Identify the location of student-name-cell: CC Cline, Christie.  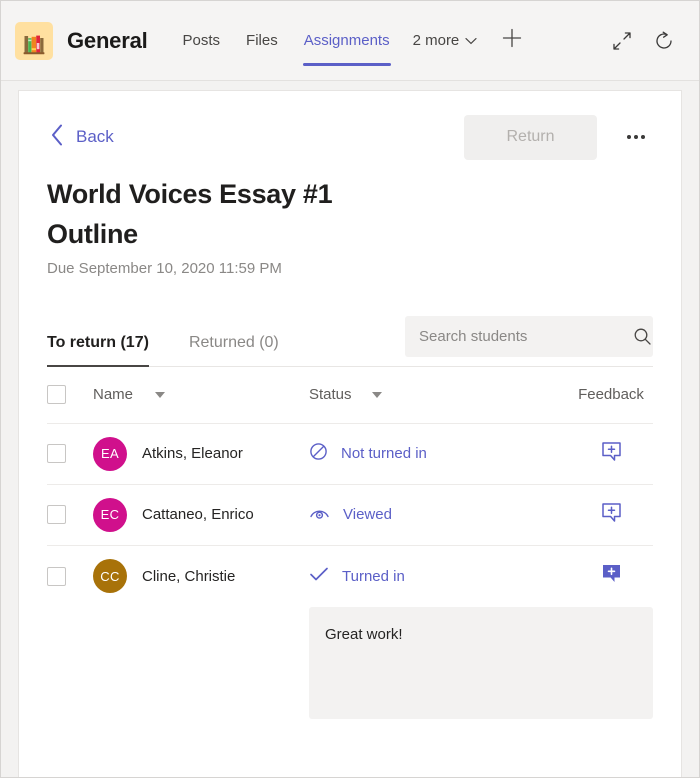
(201, 576).